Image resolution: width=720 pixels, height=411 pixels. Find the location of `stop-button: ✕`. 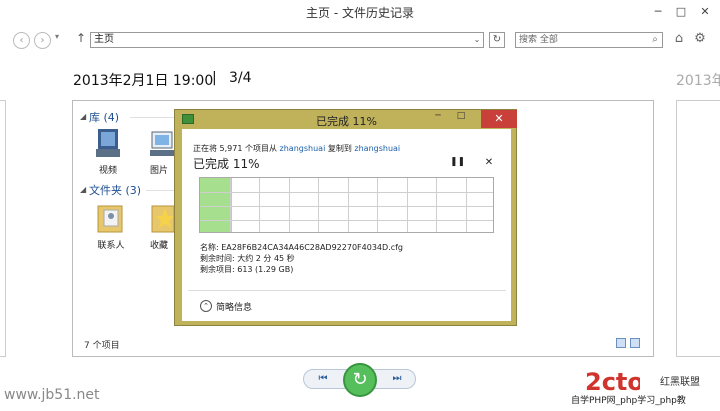

stop-button: ✕ is located at coordinates (489, 163).